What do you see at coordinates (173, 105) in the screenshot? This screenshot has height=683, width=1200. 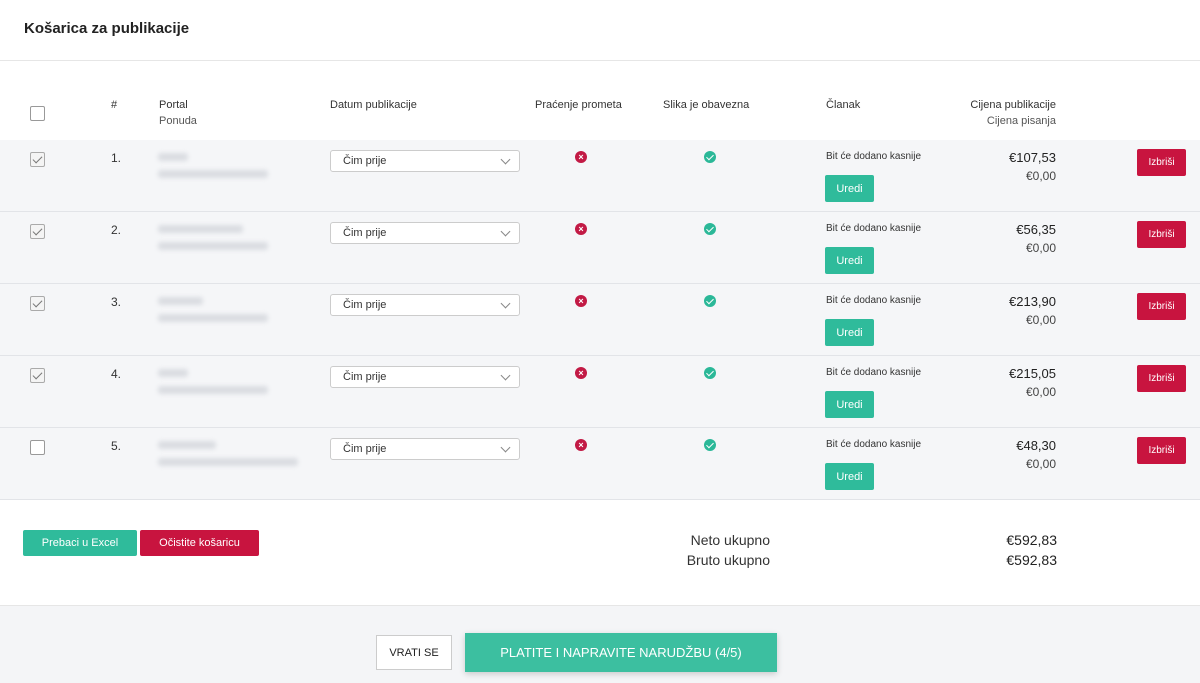 I see `column-portal: Portal` at bounding box center [173, 105].